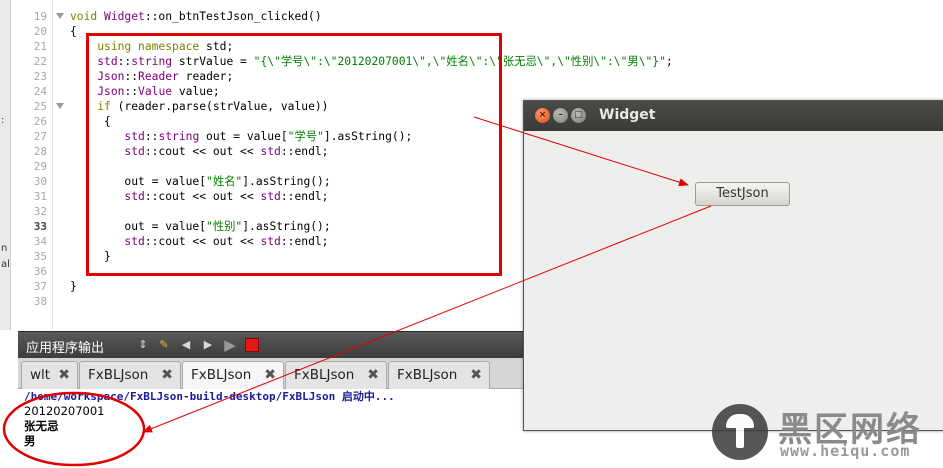  Describe the element at coordinates (40, 271) in the screenshot. I see `line-number: 36` at that location.